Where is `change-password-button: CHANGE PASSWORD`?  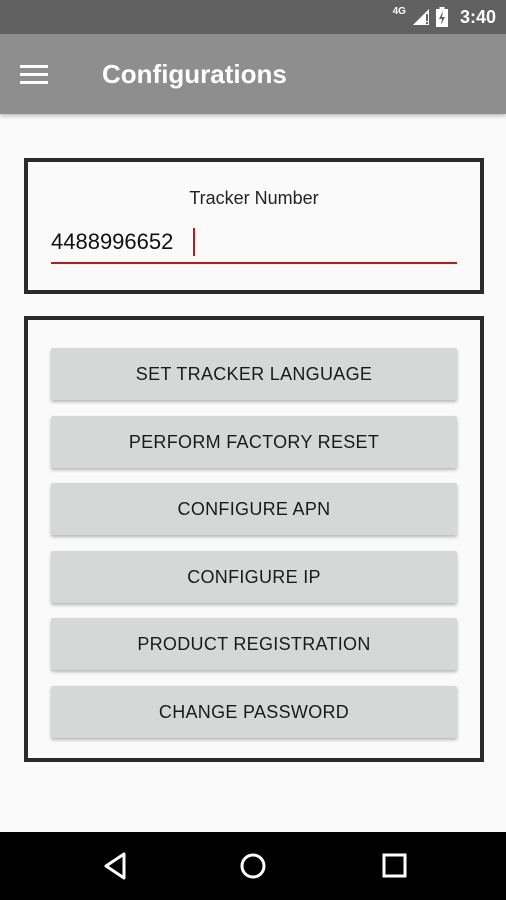 change-password-button: CHANGE PASSWORD is located at coordinates (254, 712).